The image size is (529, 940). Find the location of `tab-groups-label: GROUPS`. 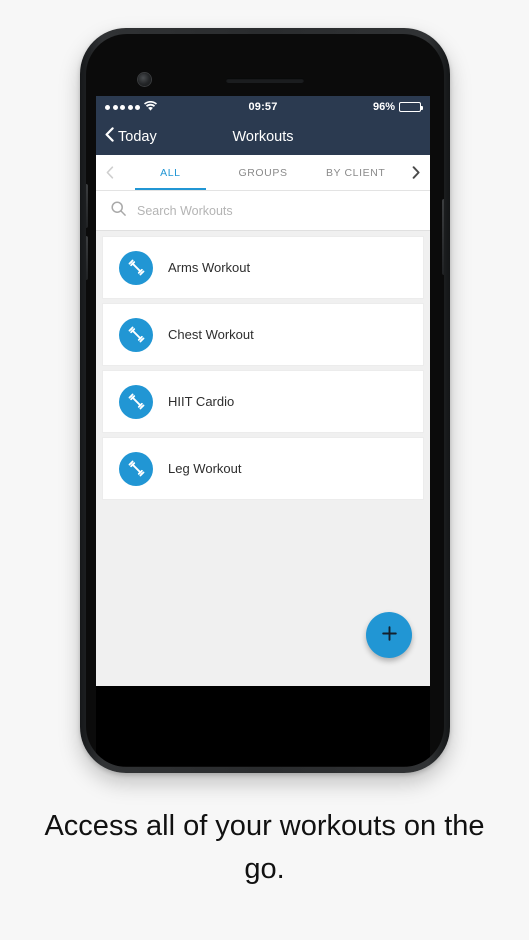

tab-groups-label: GROUPS is located at coordinates (263, 172).